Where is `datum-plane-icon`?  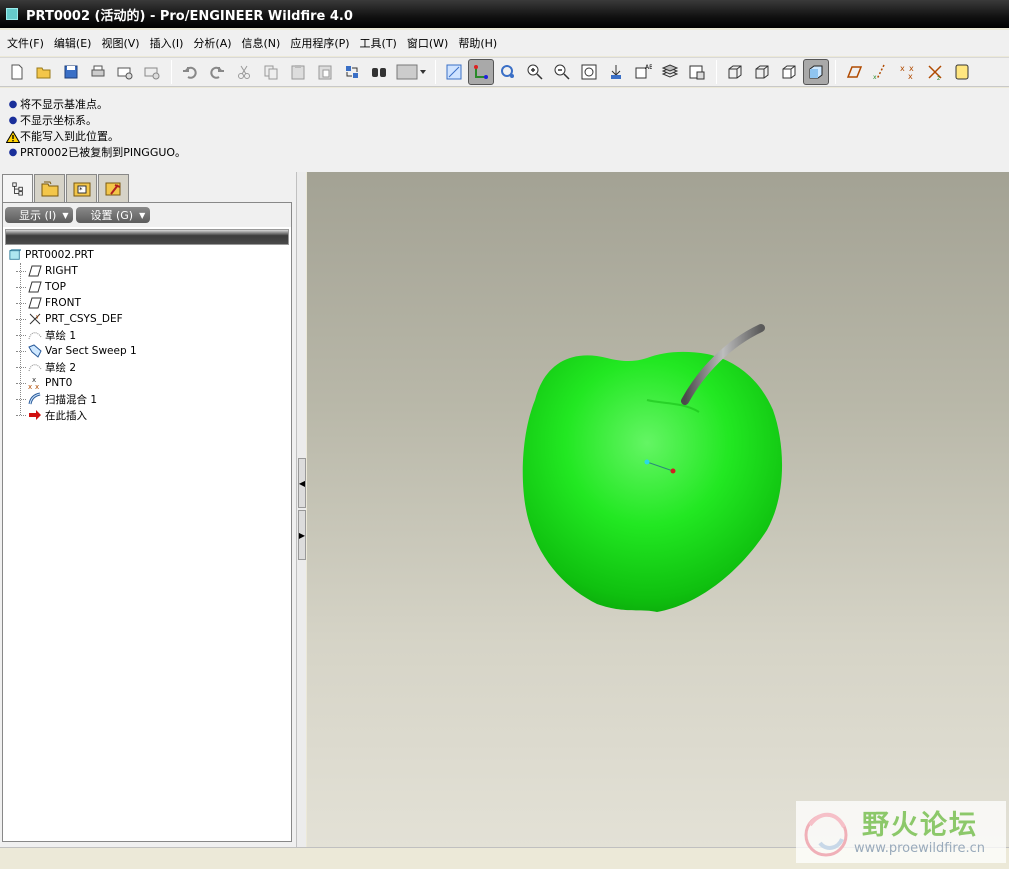 datum-plane-icon is located at coordinates (35, 271).